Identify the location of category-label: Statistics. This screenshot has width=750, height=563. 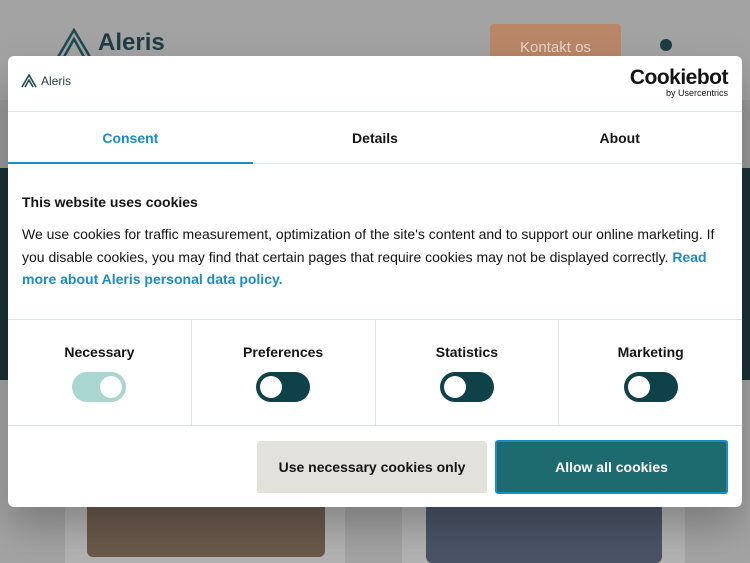
(466, 352).